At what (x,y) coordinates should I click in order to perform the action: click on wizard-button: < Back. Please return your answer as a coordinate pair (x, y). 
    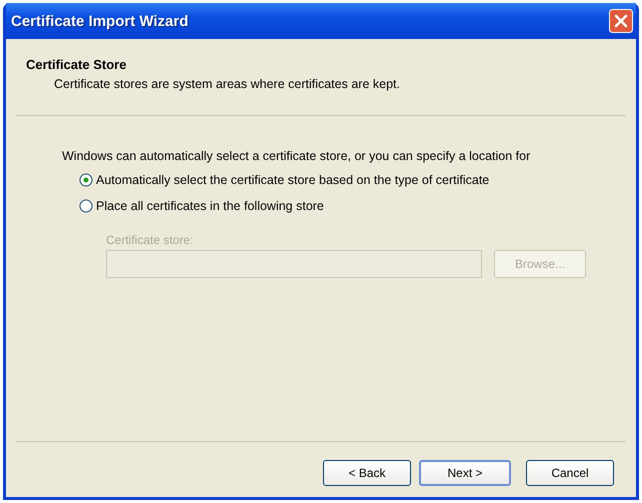
    Looking at the image, I should click on (367, 473).